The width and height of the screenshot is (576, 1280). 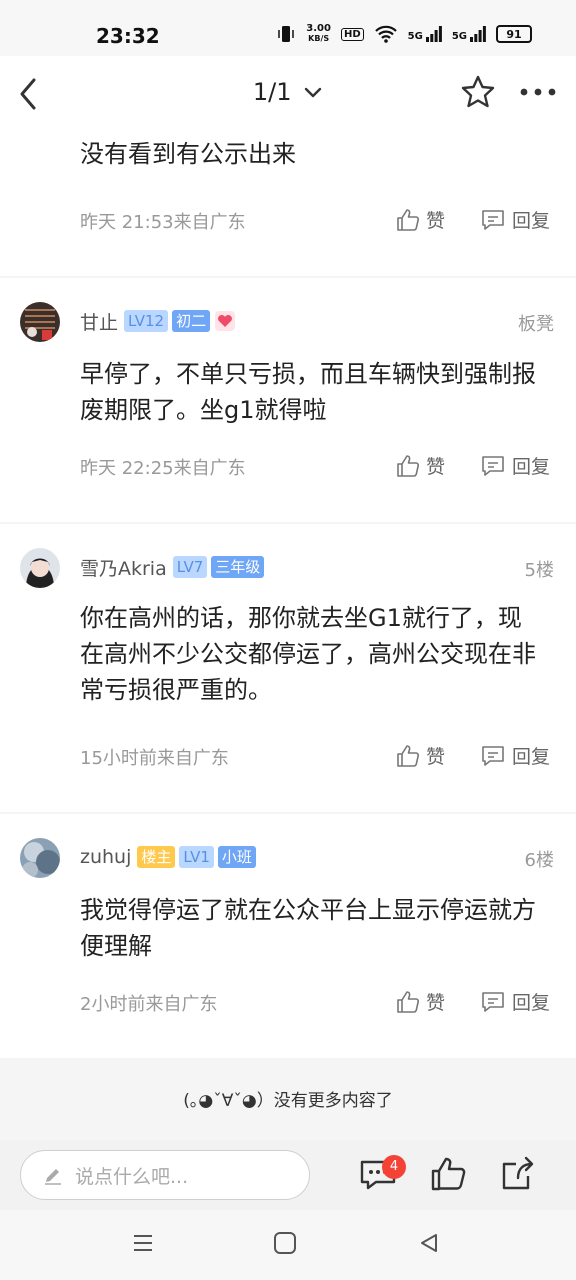 I want to click on grade-badge: 三年级, so click(x=238, y=567).